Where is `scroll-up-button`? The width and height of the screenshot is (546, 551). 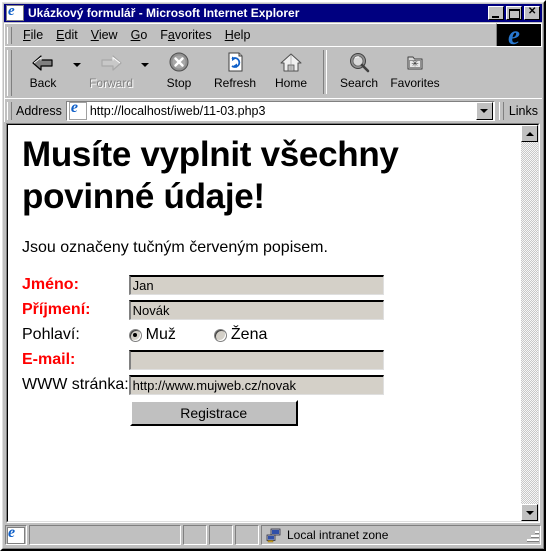 scroll-up-button is located at coordinates (529, 133).